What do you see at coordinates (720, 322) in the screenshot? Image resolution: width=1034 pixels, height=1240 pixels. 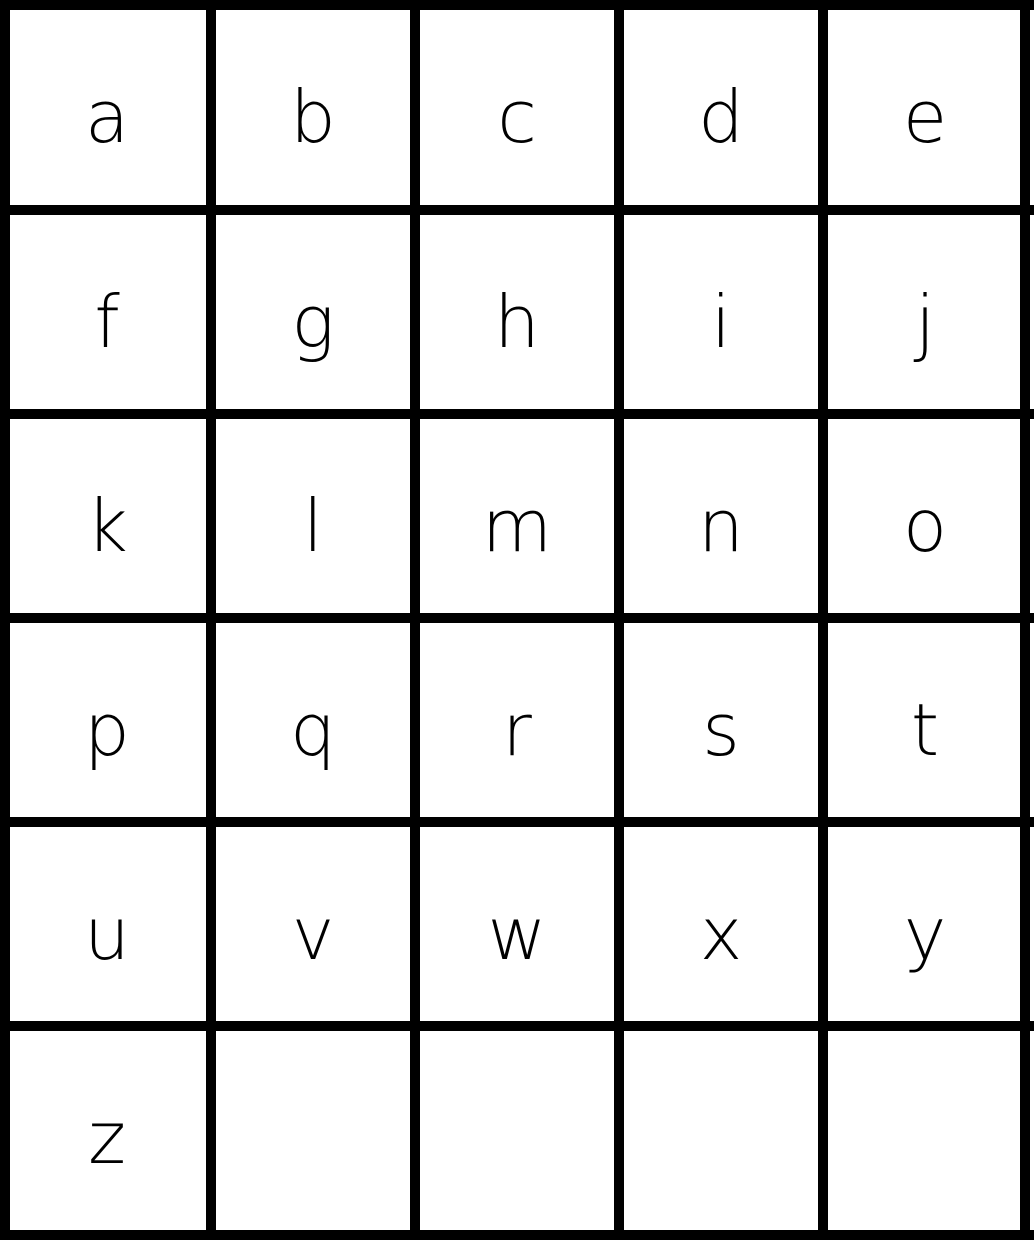 I see `letter-i: i` at bounding box center [720, 322].